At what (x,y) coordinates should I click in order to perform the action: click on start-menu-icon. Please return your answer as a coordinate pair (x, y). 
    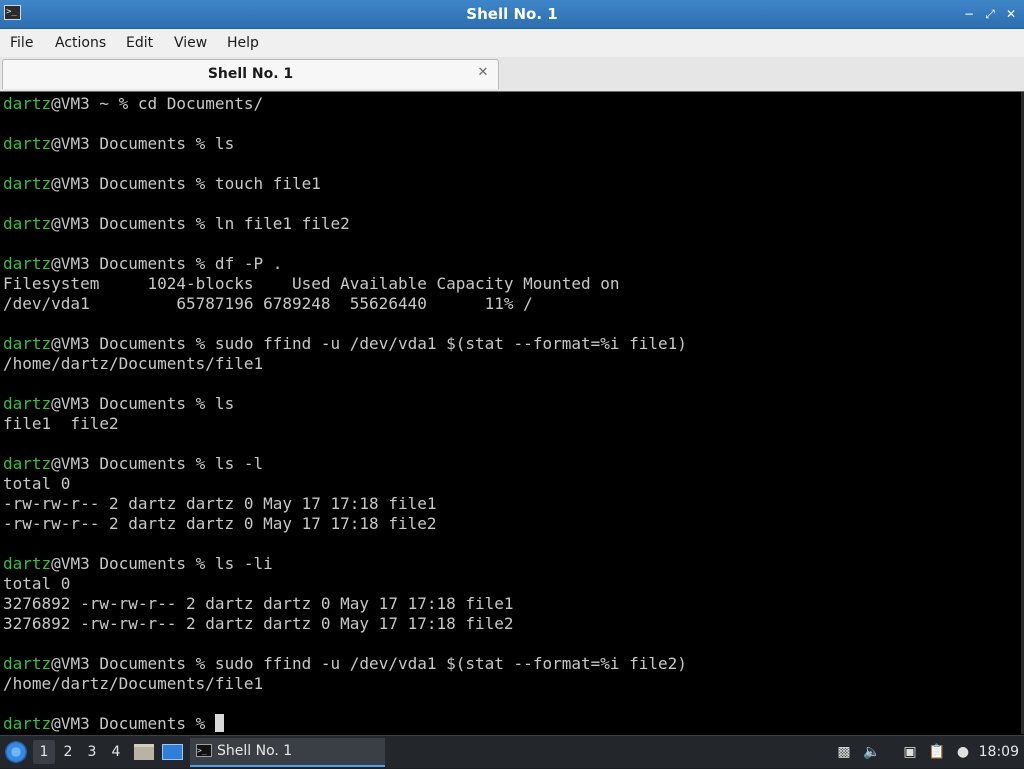
    Looking at the image, I should click on (16, 752).